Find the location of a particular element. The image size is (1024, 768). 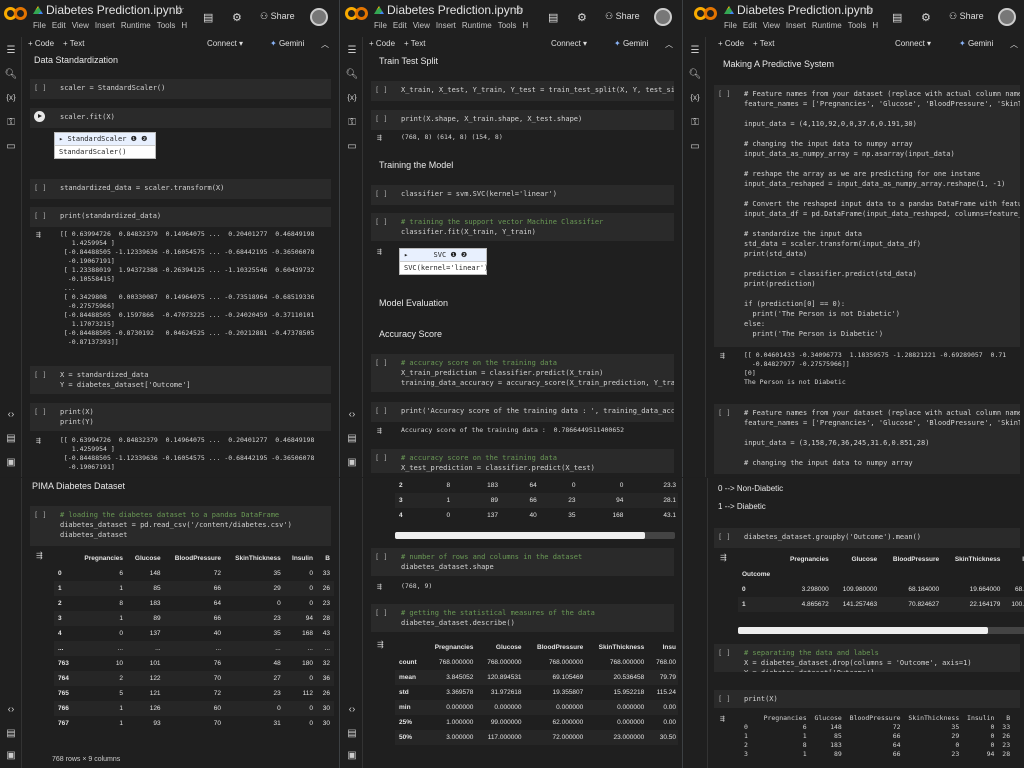

code-cell: [ ] classifier = svm.SVC(kernel='linear') is located at coordinates (522, 195).